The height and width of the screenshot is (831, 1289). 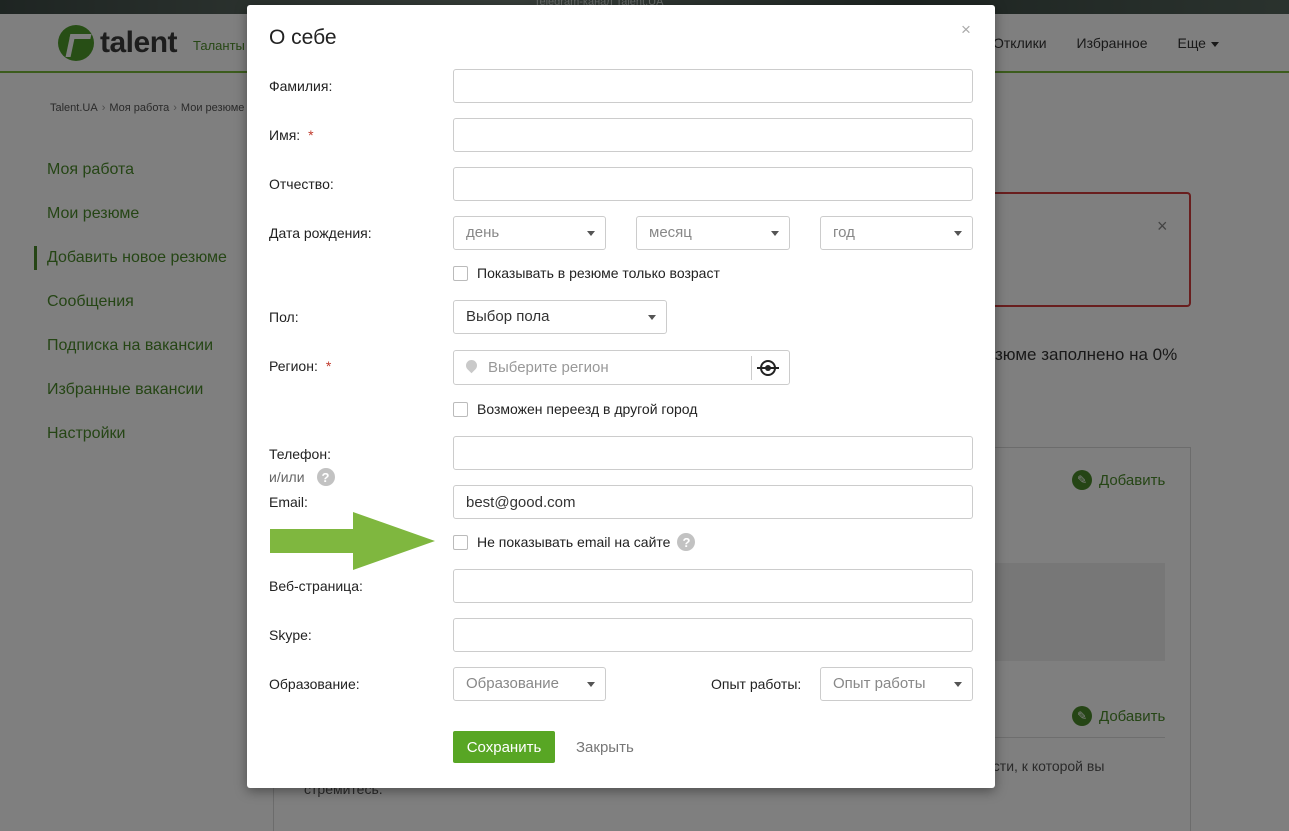 What do you see at coordinates (303, 37) in the screenshot?
I see `modal-title: О себе` at bounding box center [303, 37].